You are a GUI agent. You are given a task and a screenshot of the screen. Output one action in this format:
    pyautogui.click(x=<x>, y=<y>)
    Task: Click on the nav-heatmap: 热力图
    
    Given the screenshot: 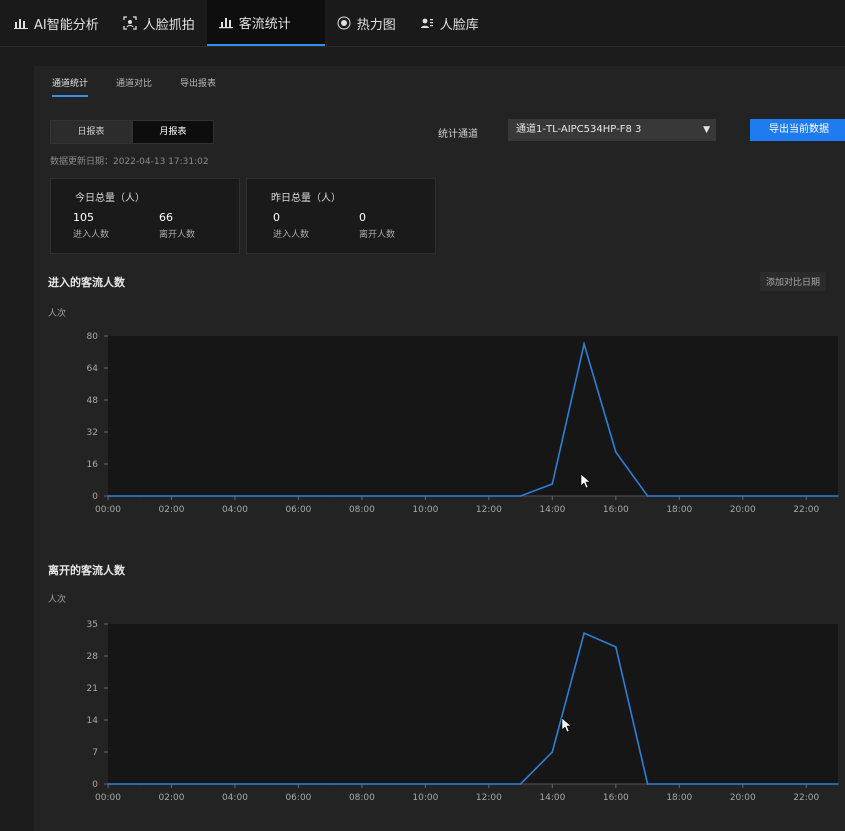 What is the action you would take?
    pyautogui.click(x=366, y=23)
    